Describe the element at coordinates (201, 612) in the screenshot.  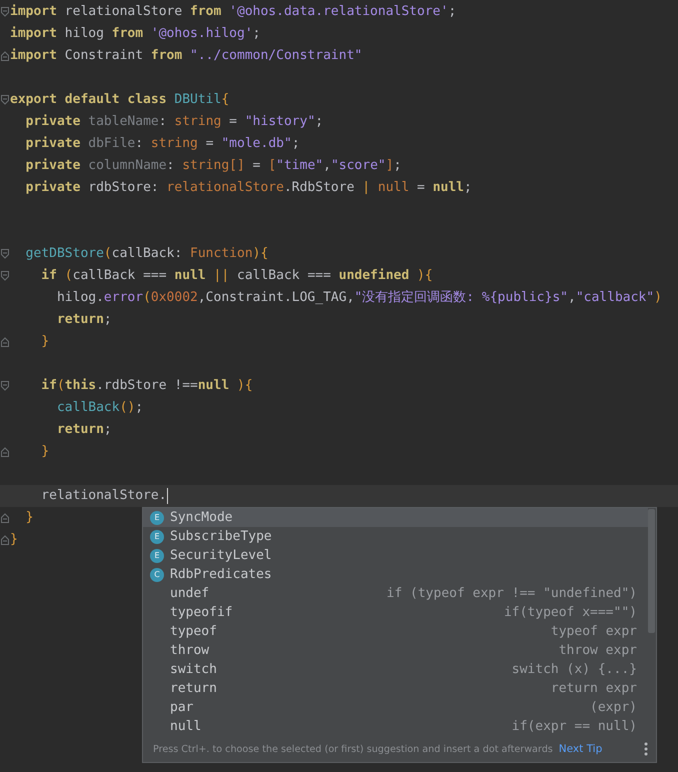
I see `suggestion-label: typeofif` at that location.